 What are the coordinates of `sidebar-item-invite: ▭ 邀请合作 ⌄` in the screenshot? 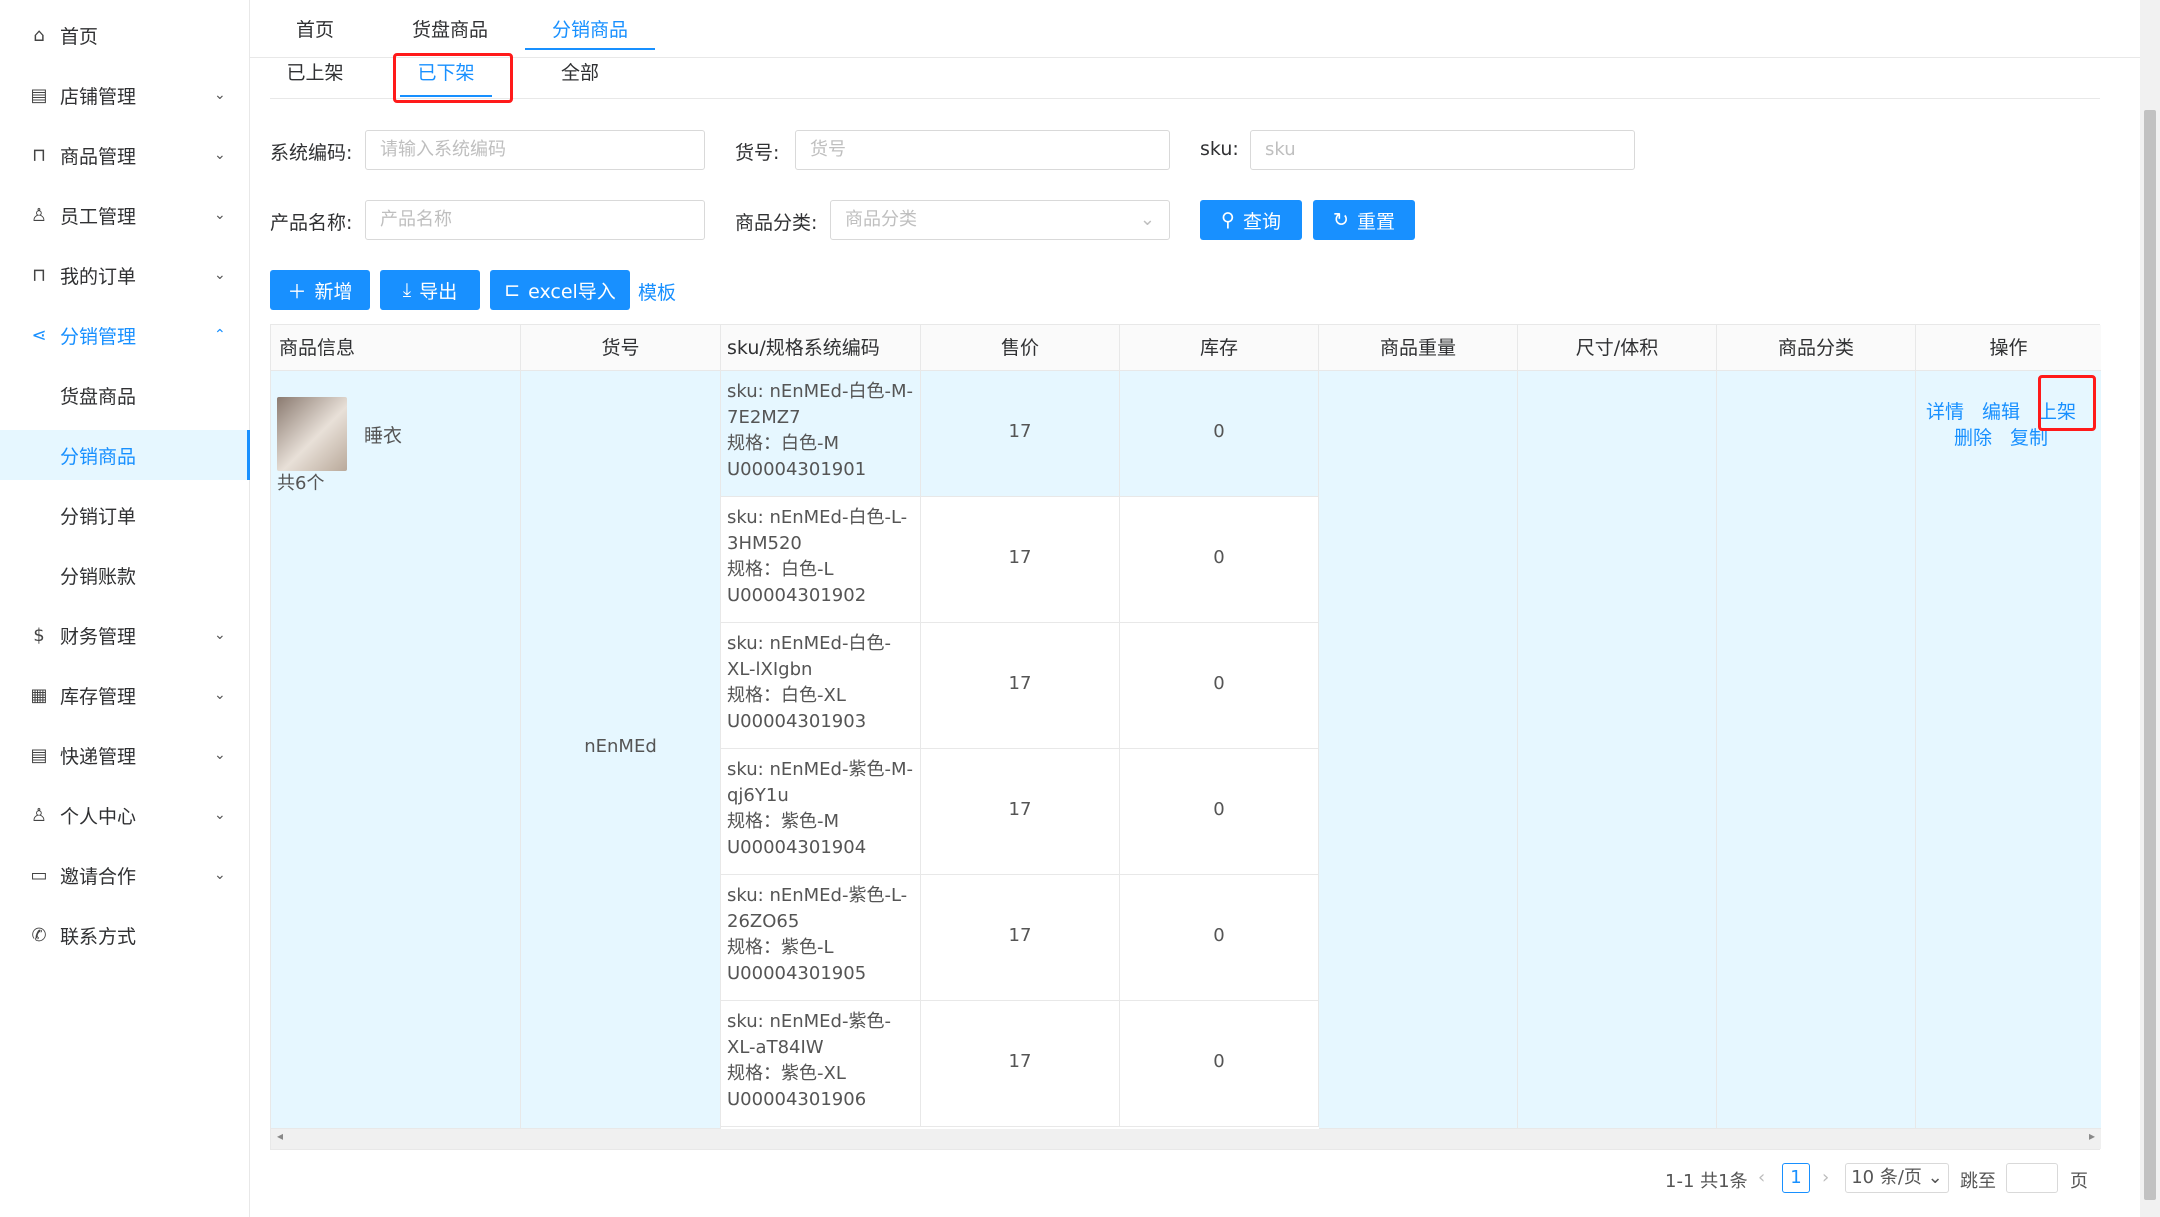 It's located at (125, 875).